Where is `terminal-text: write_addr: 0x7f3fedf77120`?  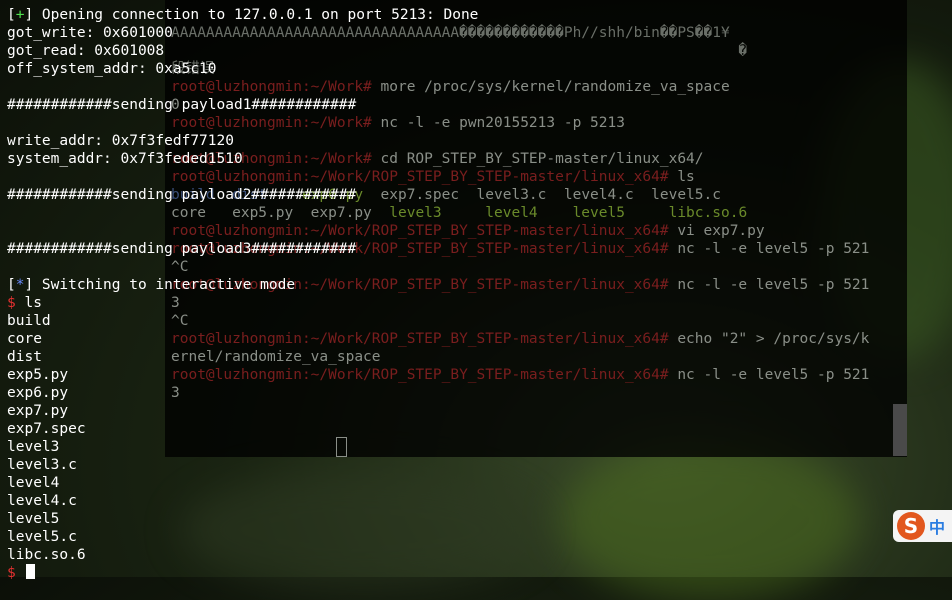
terminal-text: write_addr: 0x7f3fedf77120 is located at coordinates (120, 141).